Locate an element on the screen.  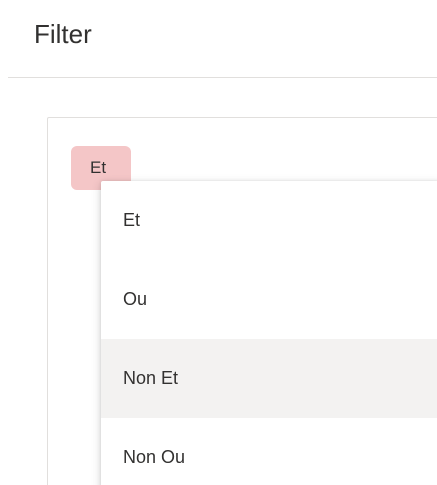
title-divider is located at coordinates (222, 77).